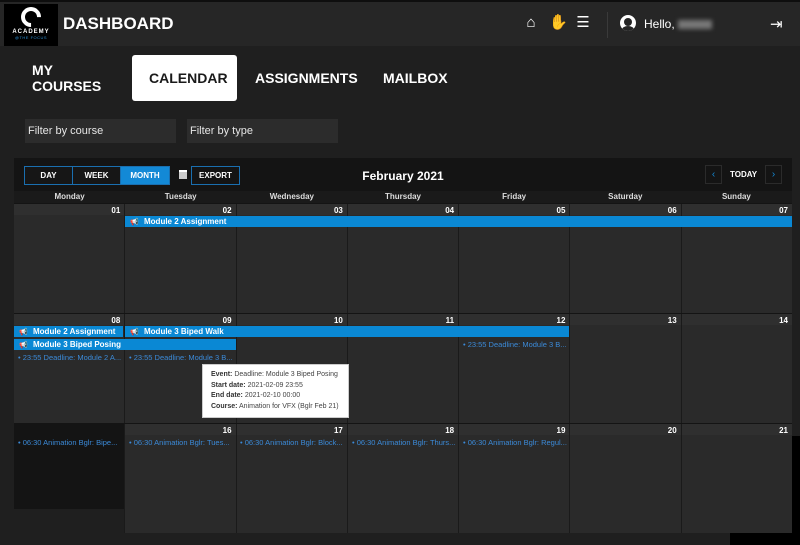 This screenshot has height=545, width=800. What do you see at coordinates (607, 25) in the screenshot?
I see `header-divider` at bounding box center [607, 25].